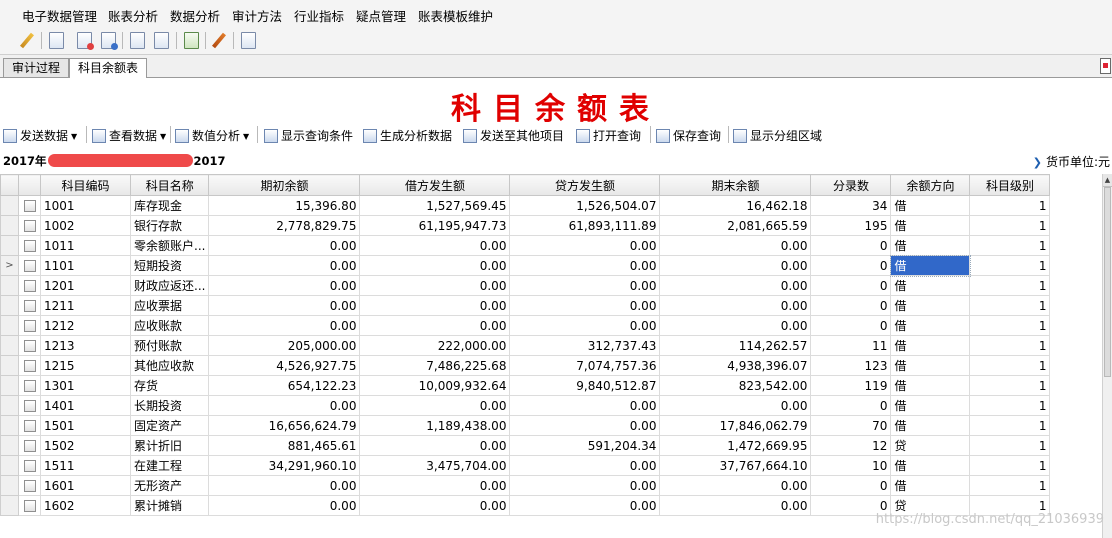 The width and height of the screenshot is (1112, 538). Describe the element at coordinates (212, 136) in the screenshot. I see `value-analysis-button: 数值分析 ▼` at that location.